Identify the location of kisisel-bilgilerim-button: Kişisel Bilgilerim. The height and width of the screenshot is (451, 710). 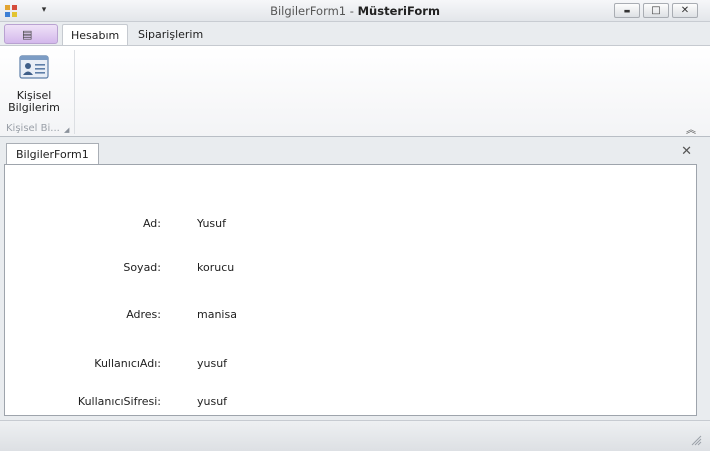
(34, 85).